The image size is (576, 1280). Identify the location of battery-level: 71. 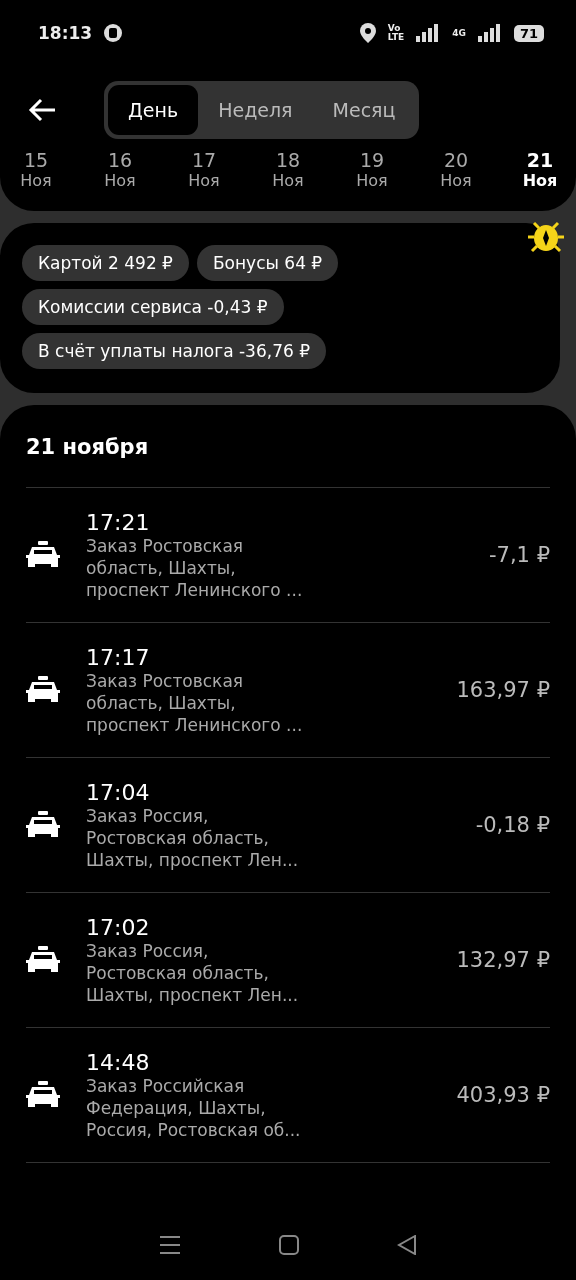
(528, 33).